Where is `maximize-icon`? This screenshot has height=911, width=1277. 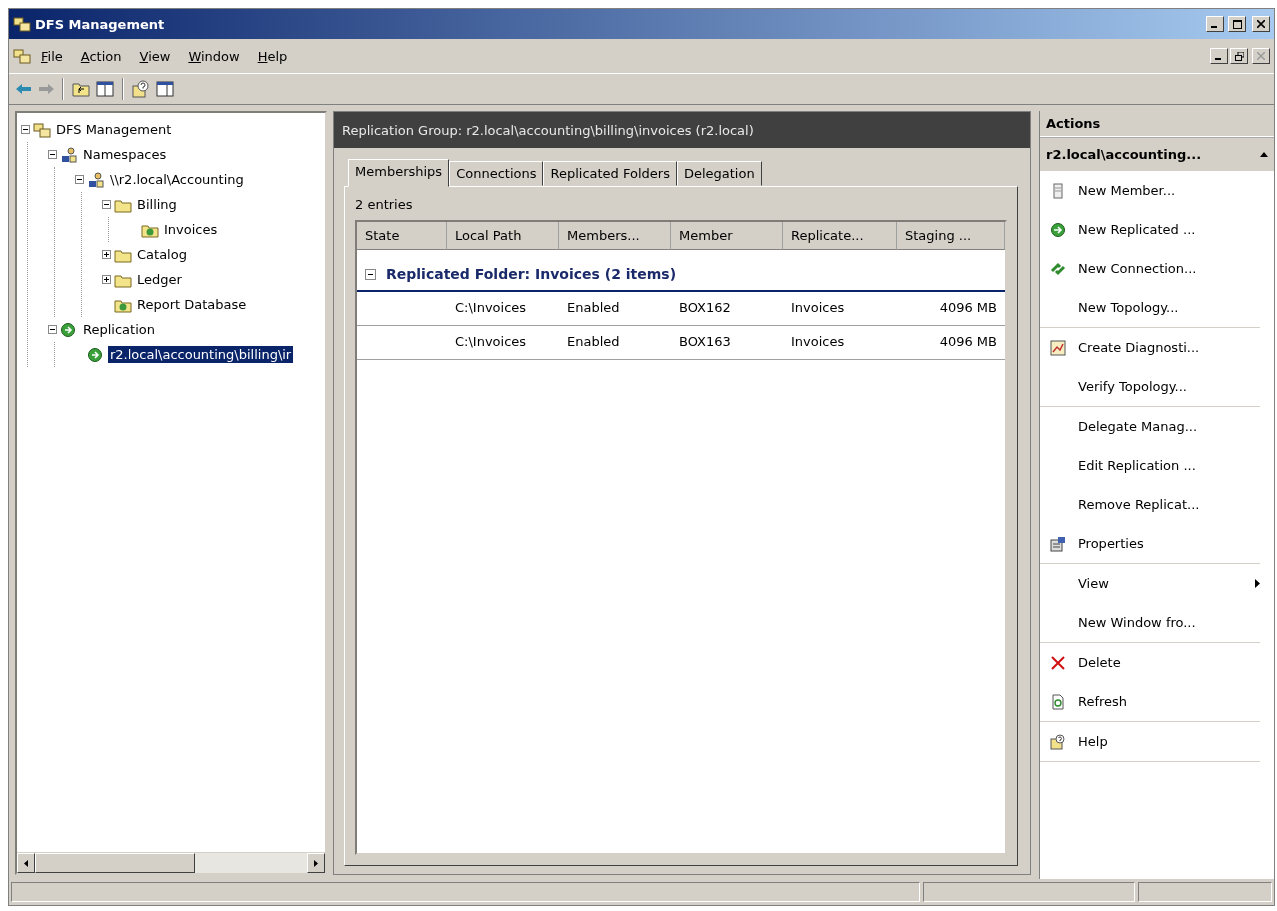 maximize-icon is located at coordinates (1237, 24).